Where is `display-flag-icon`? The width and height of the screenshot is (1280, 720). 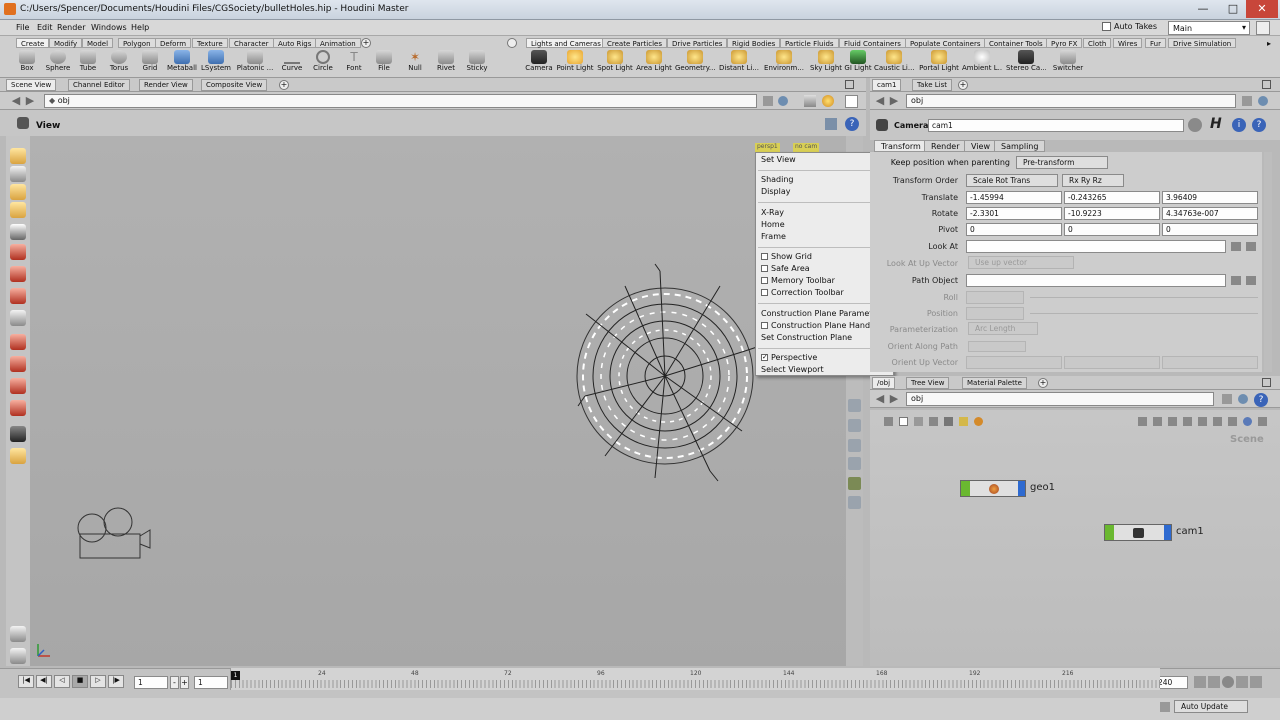
display-flag-icon is located at coordinates (1142, 421).